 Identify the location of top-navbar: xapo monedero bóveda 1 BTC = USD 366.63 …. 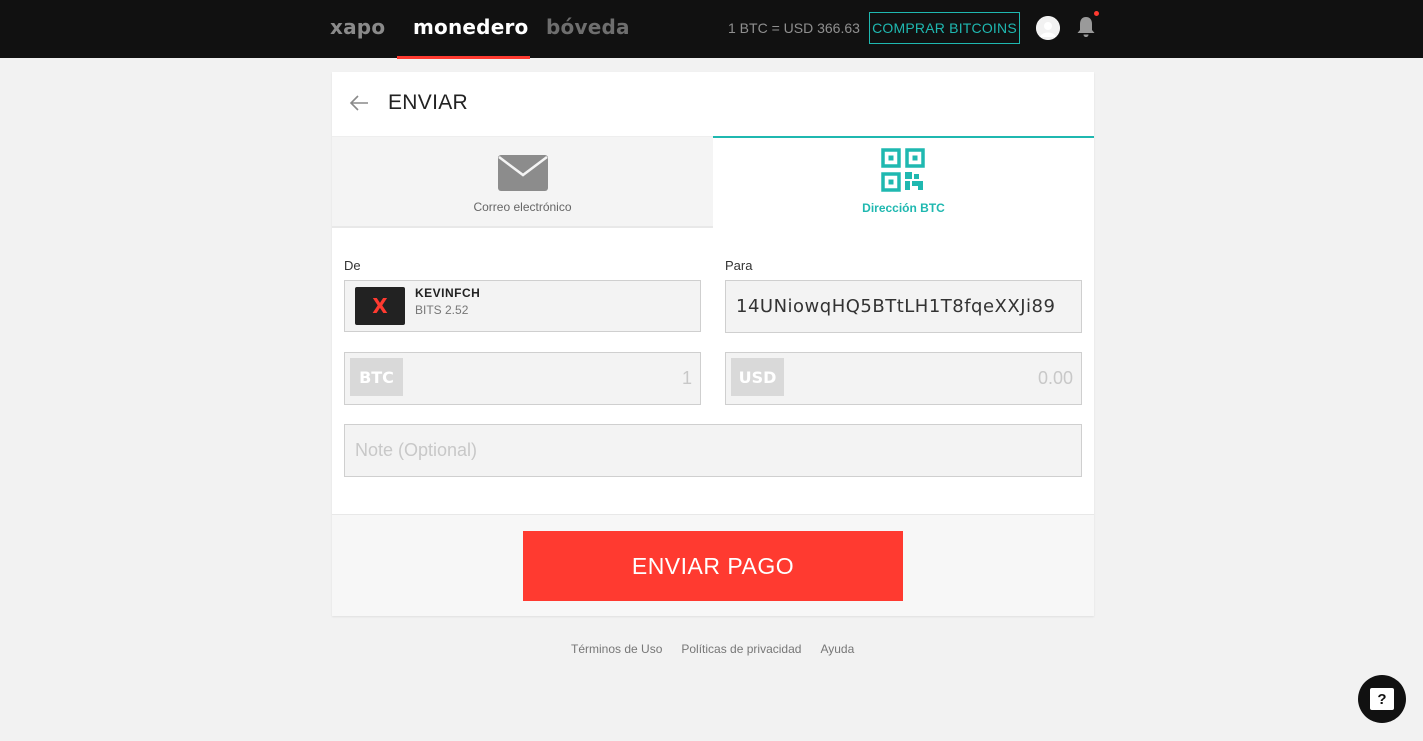
(711, 29).